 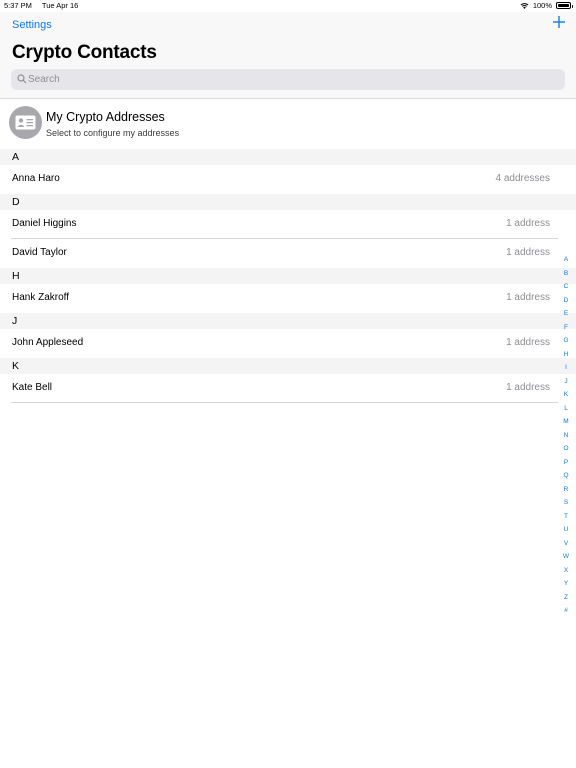 What do you see at coordinates (16, 202) in the screenshot?
I see `section-letter: D` at bounding box center [16, 202].